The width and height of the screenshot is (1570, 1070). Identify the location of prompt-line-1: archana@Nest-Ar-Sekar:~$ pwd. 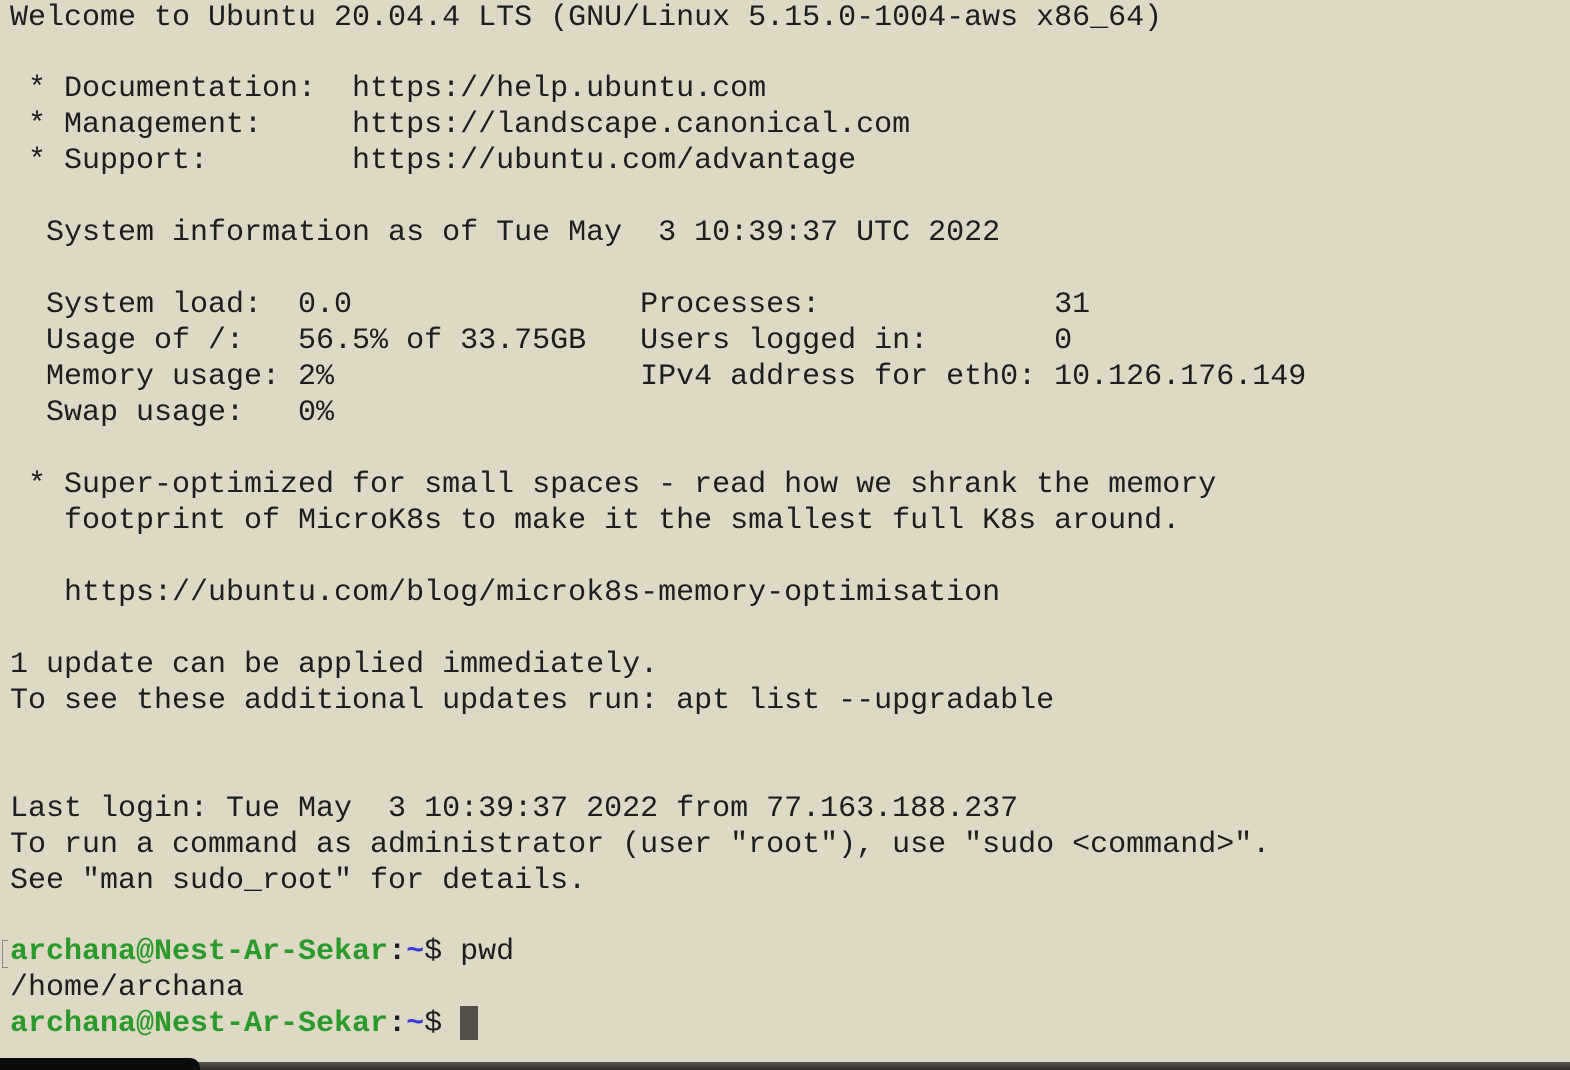
(262, 952).